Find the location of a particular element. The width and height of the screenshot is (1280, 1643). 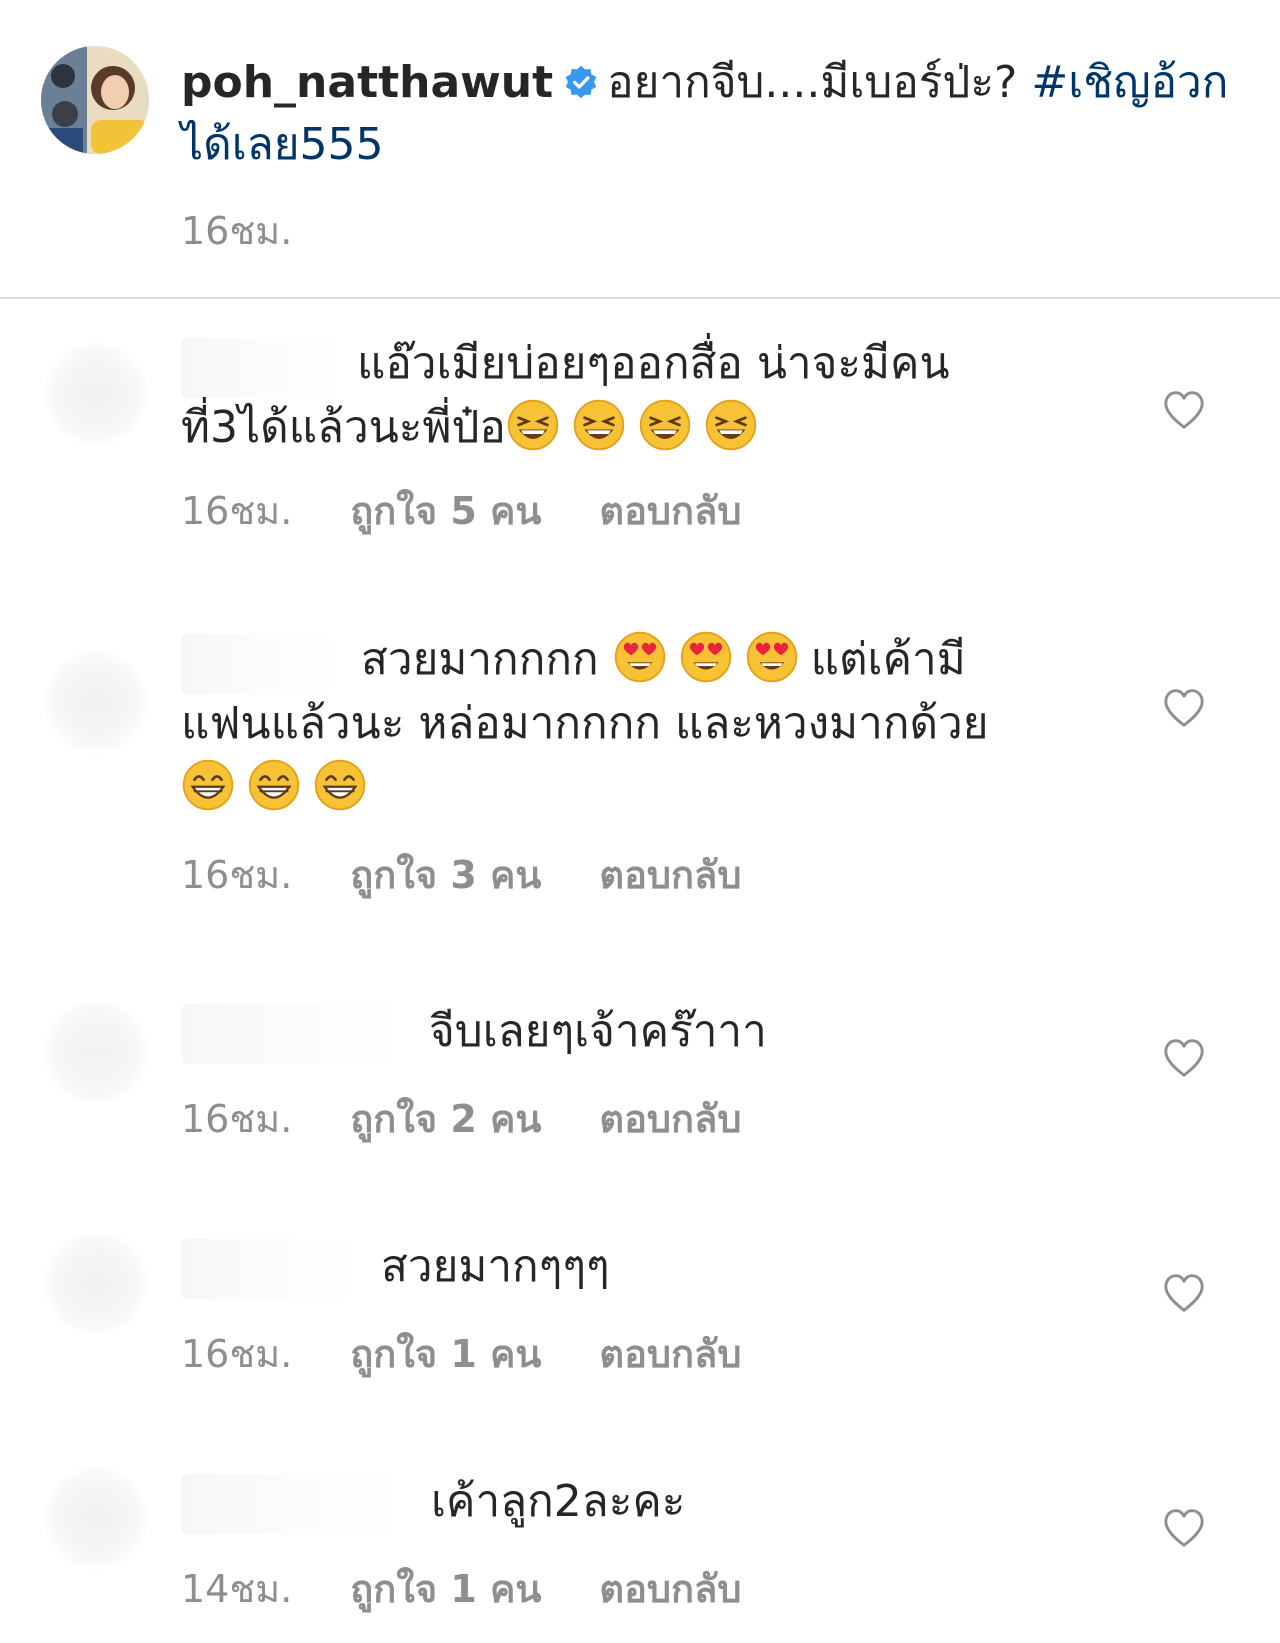

comment-meta: 16ชม. ถูกใจ 1 คน ตอบกลับ is located at coordinates (461, 1353).